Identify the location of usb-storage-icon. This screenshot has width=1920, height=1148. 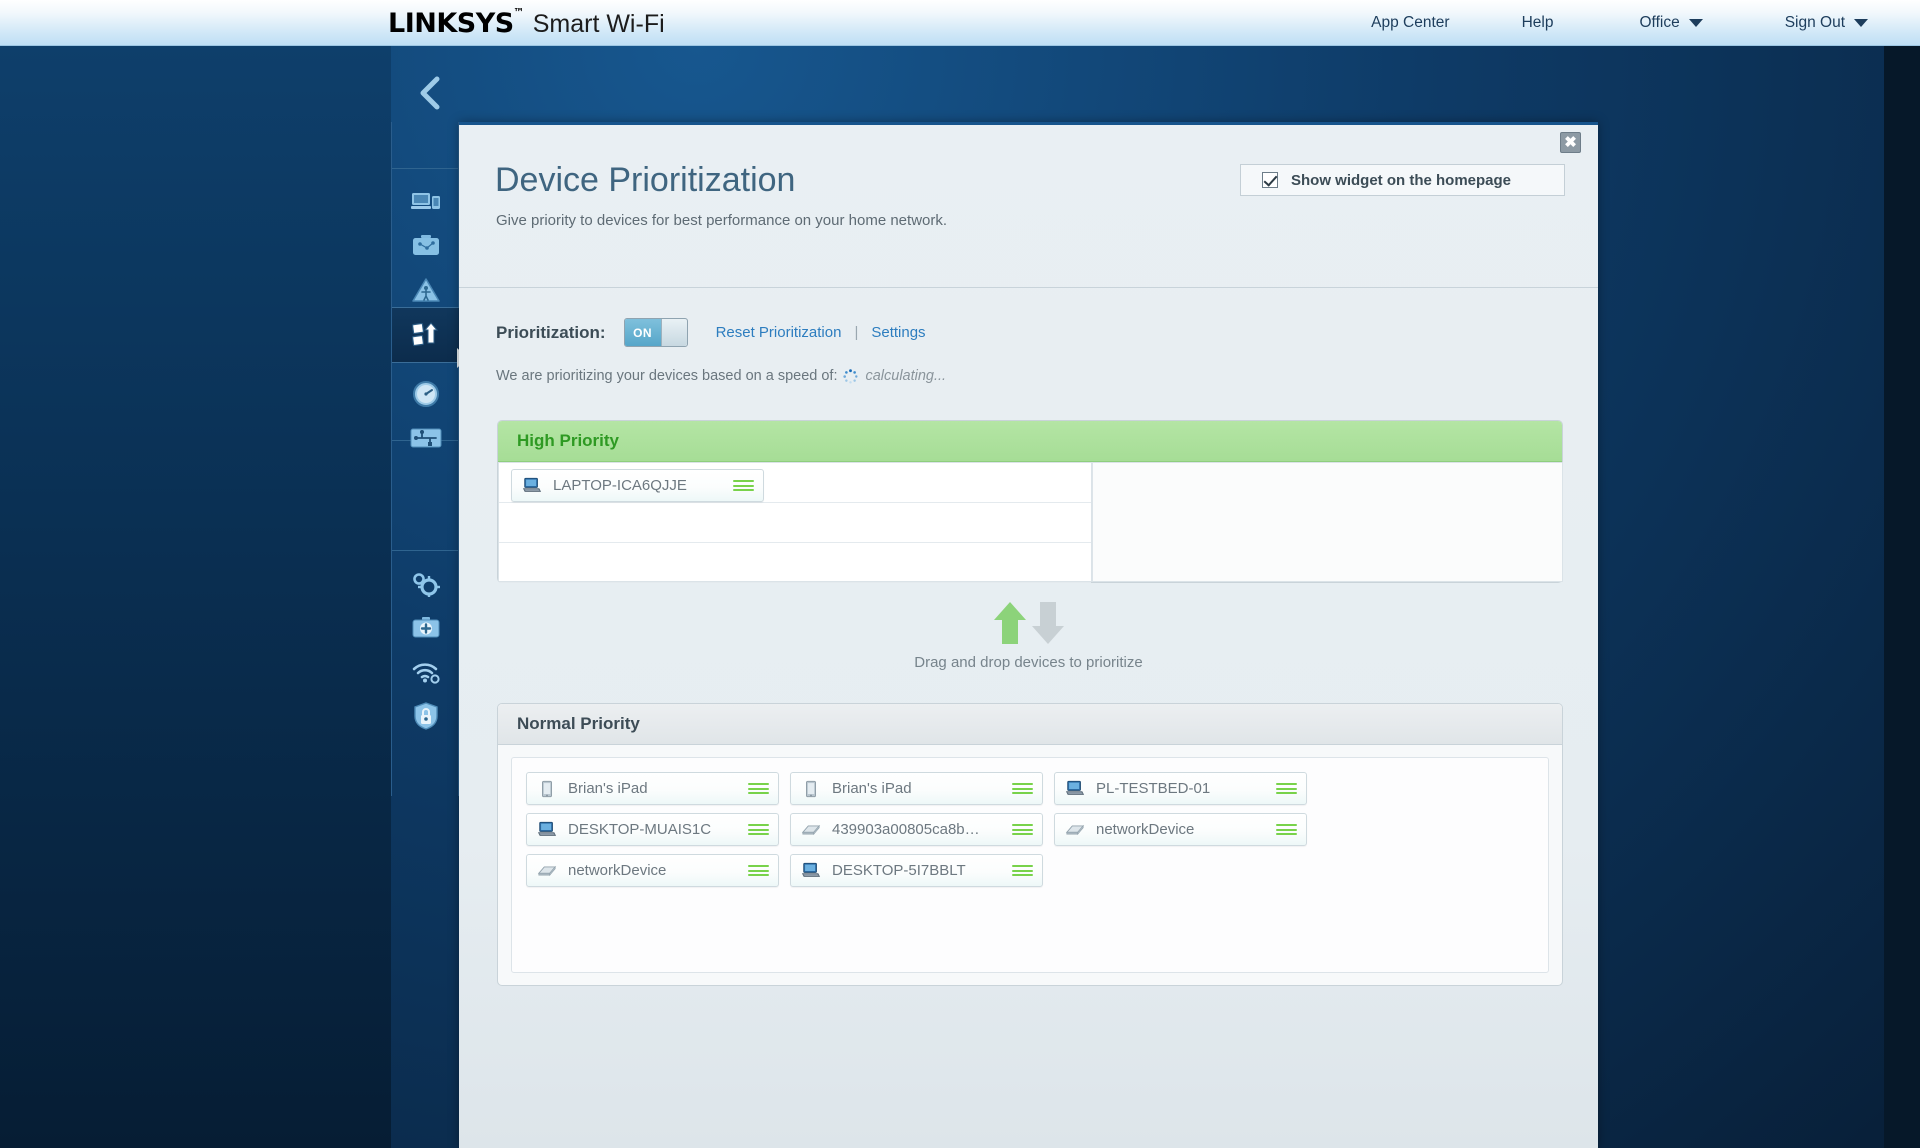
(426, 438).